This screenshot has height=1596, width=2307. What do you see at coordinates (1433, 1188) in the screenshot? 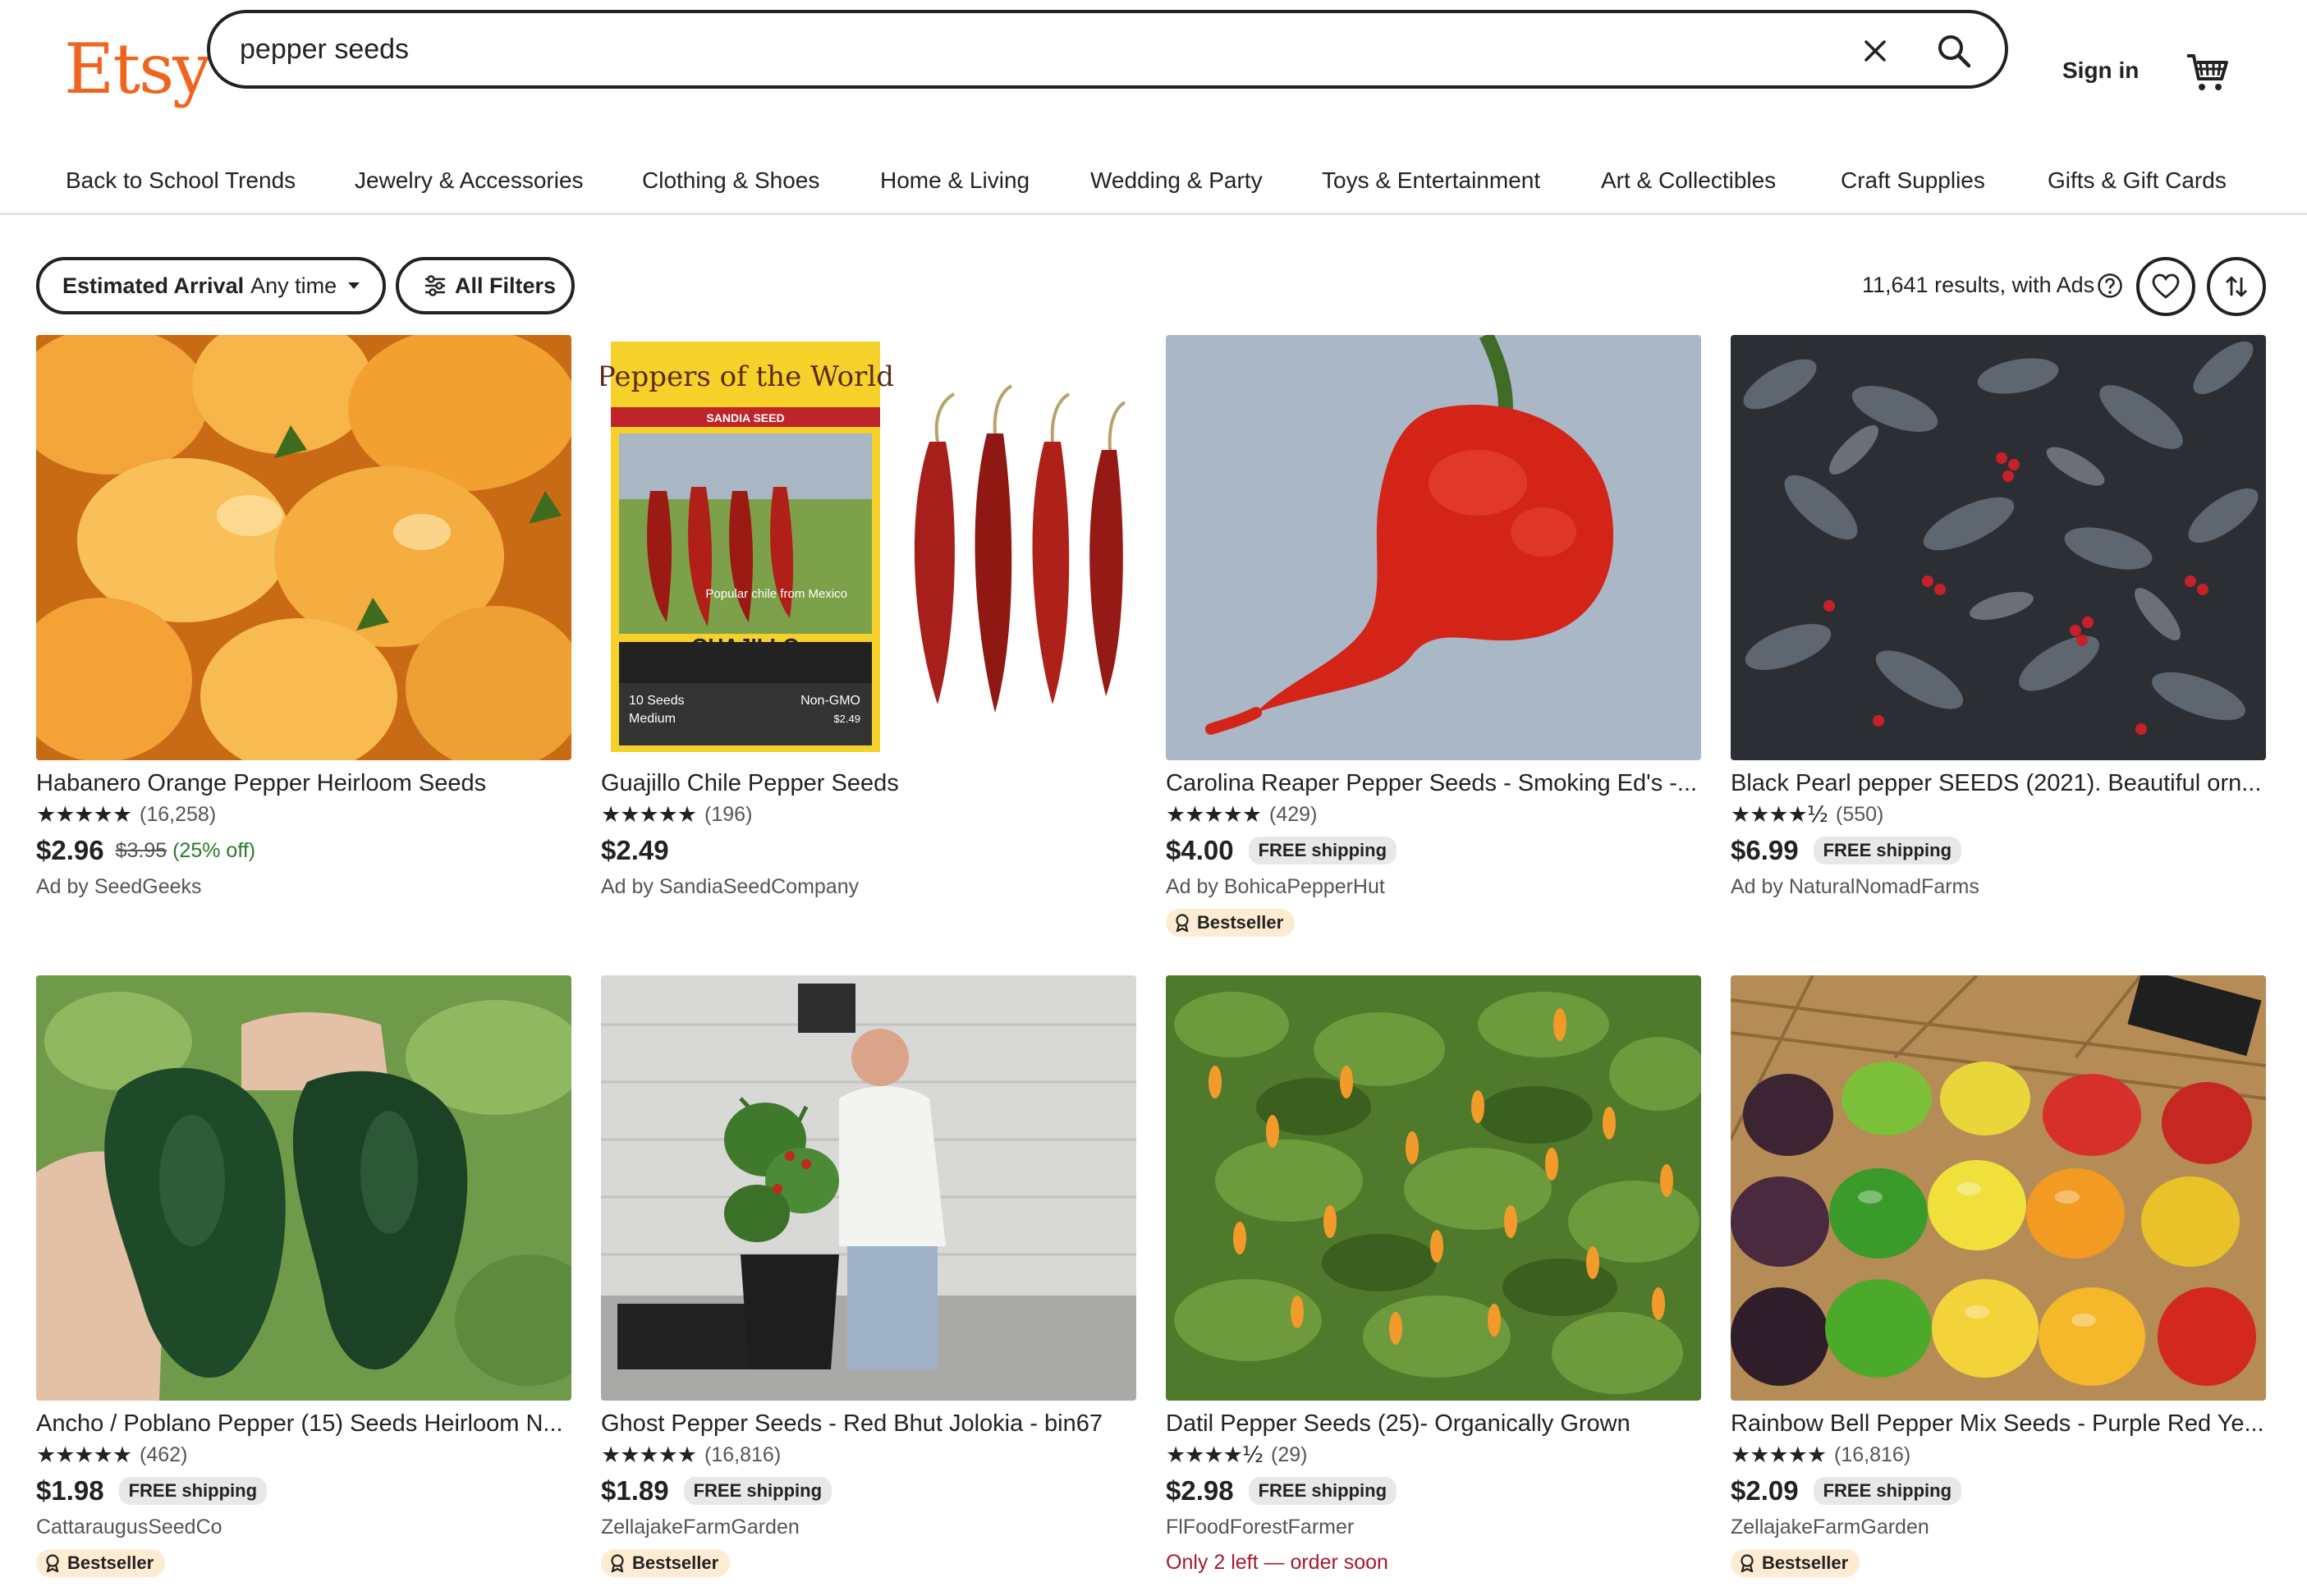
I see `listing-image-datil` at bounding box center [1433, 1188].